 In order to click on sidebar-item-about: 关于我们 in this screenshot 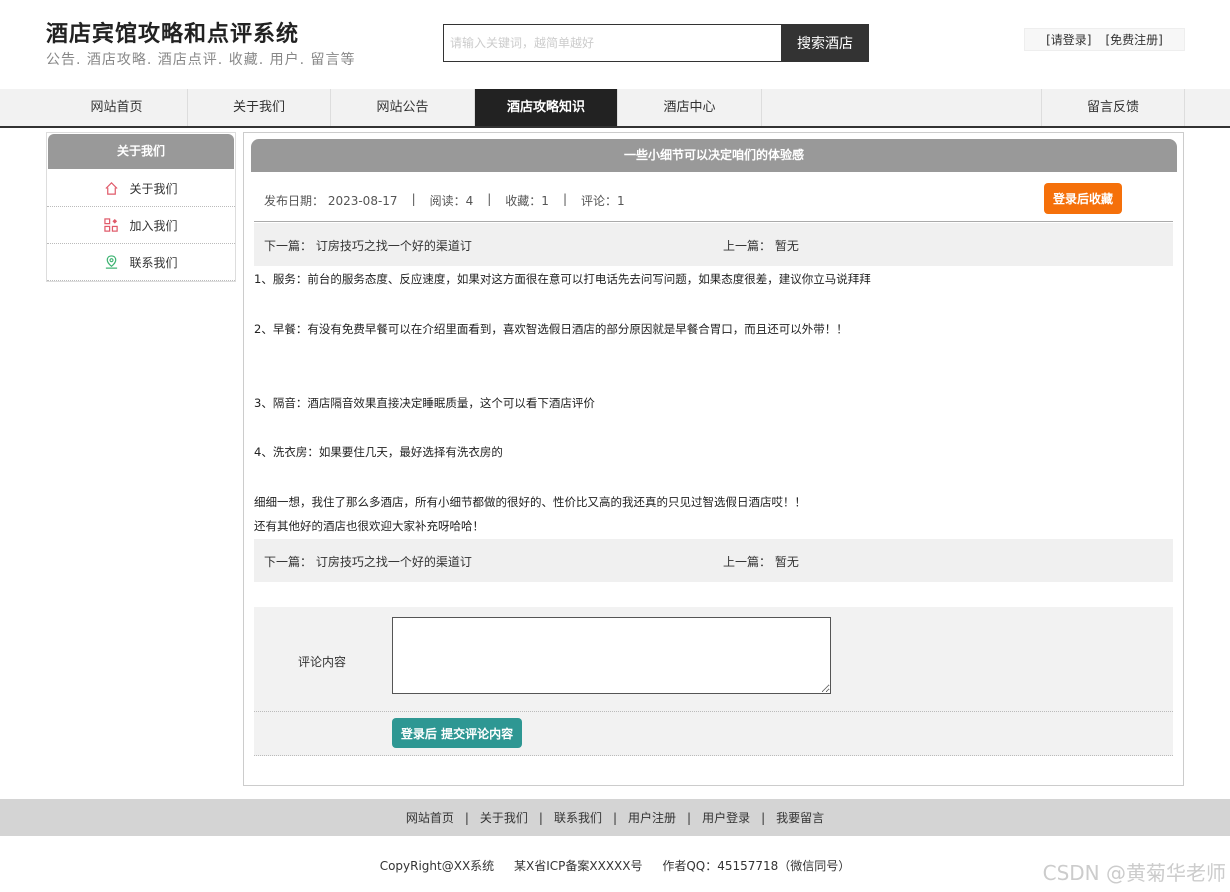, I will do `click(141, 188)`.